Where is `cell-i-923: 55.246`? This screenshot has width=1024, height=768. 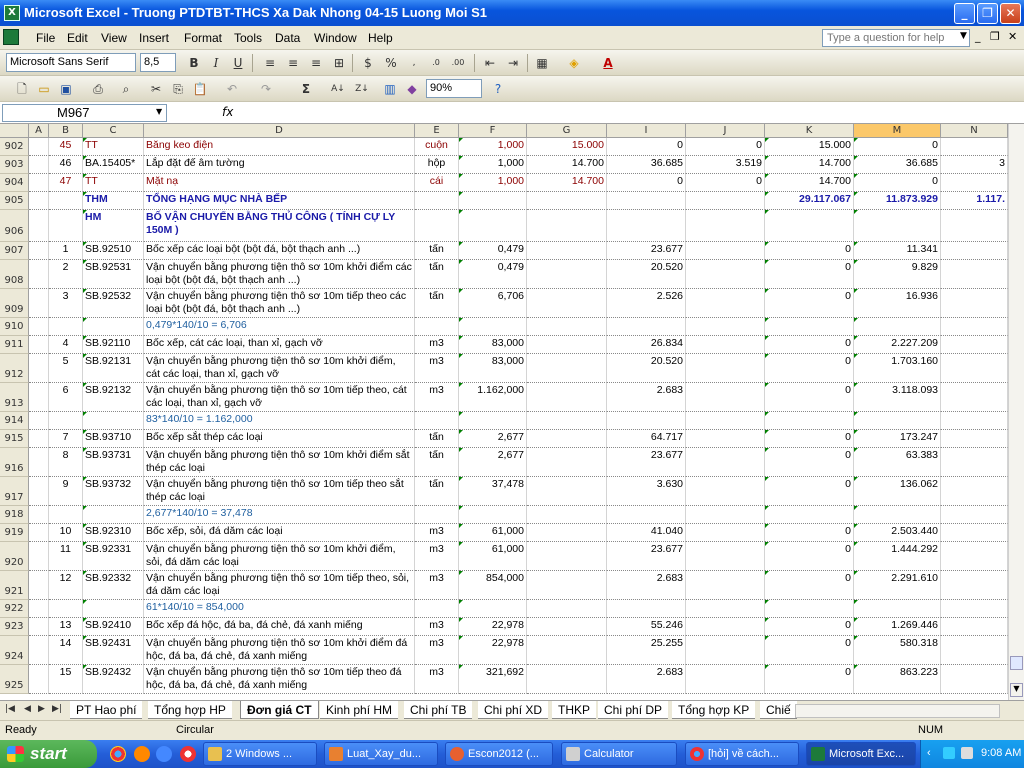 cell-i-923: 55.246 is located at coordinates (646, 627).